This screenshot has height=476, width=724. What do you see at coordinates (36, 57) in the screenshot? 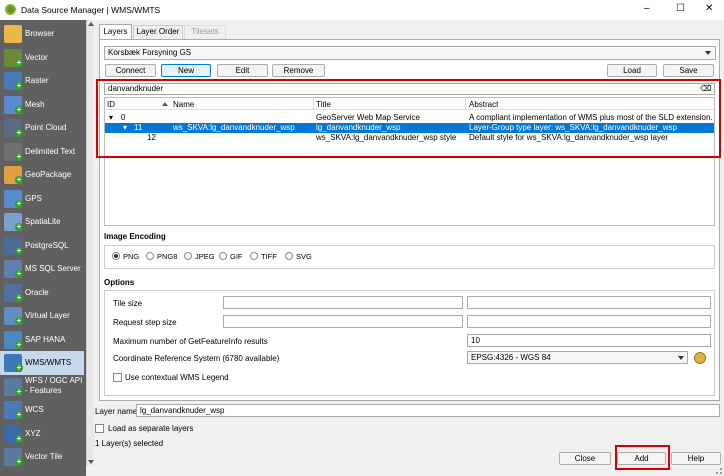
I see `sidebar-item-label: Vector` at bounding box center [36, 57].